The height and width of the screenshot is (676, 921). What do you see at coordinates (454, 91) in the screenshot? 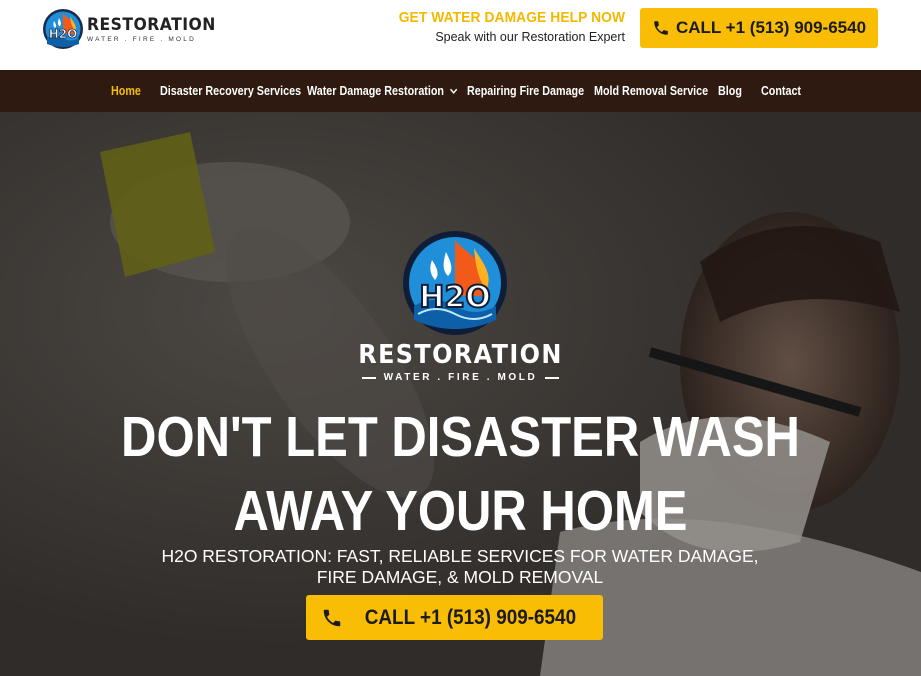
I see `chevron-down-icon` at bounding box center [454, 91].